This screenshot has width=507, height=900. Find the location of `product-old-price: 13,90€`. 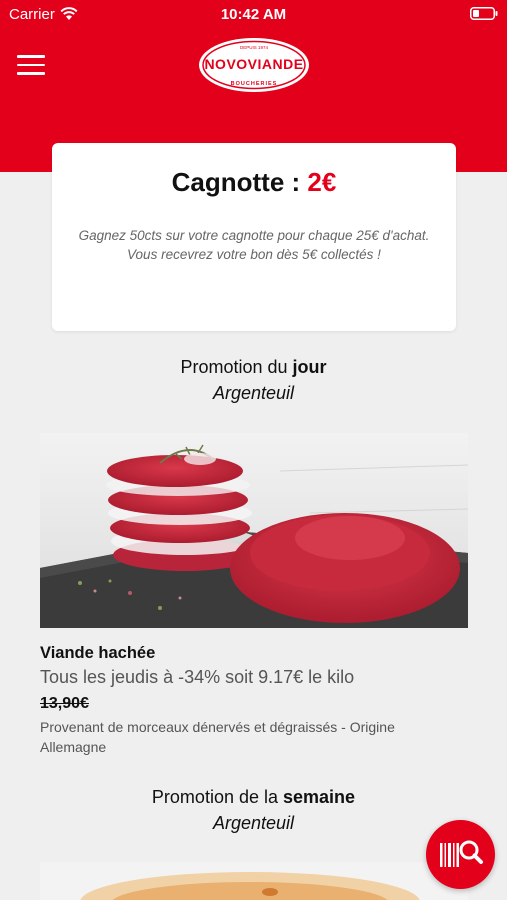

product-old-price: 13,90€ is located at coordinates (64, 703).